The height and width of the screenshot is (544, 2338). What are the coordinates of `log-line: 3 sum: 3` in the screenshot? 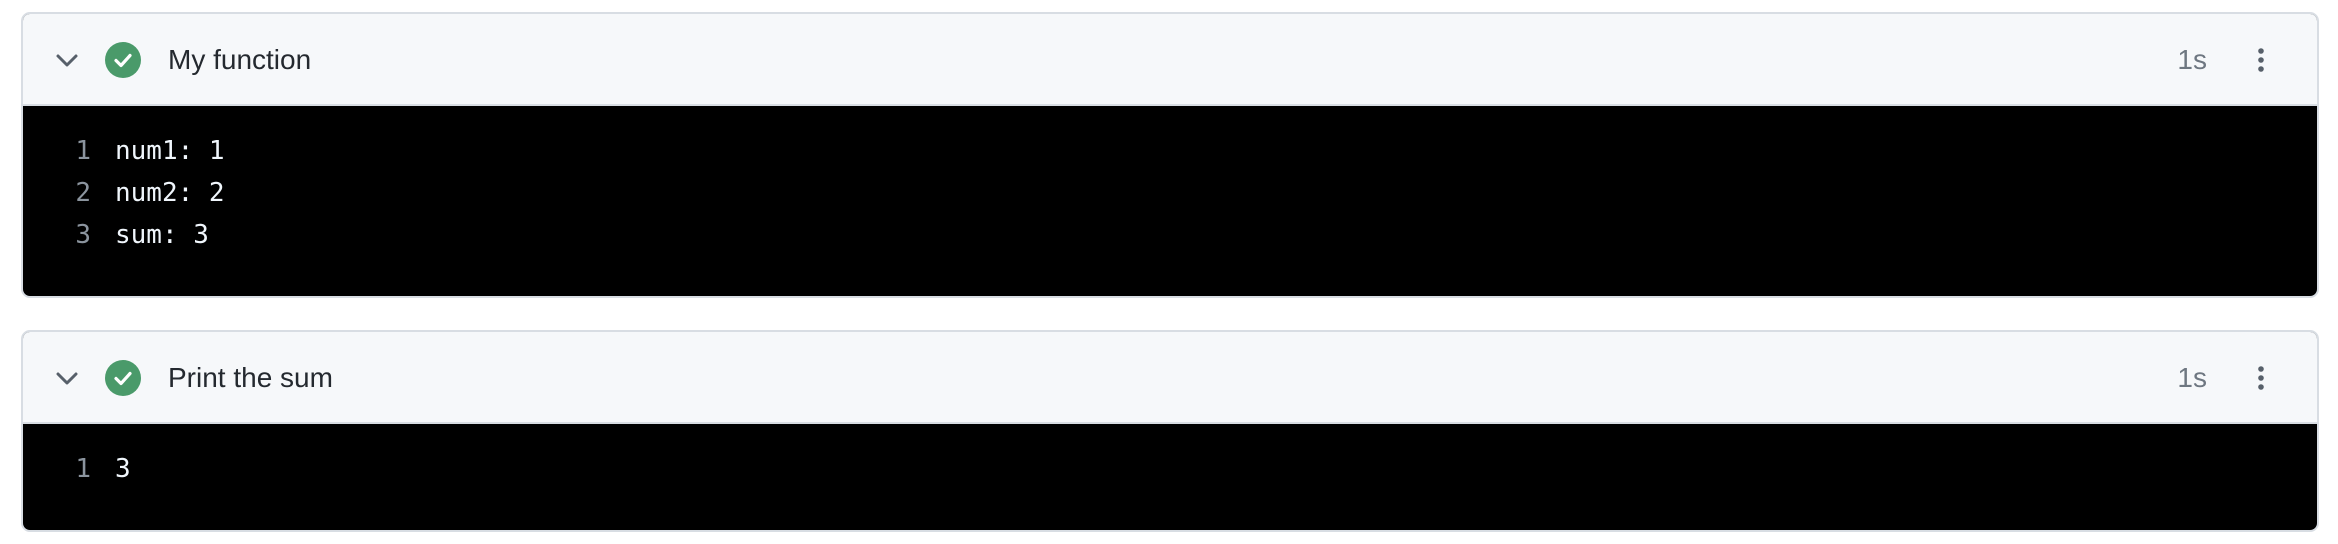 It's located at (1170, 235).